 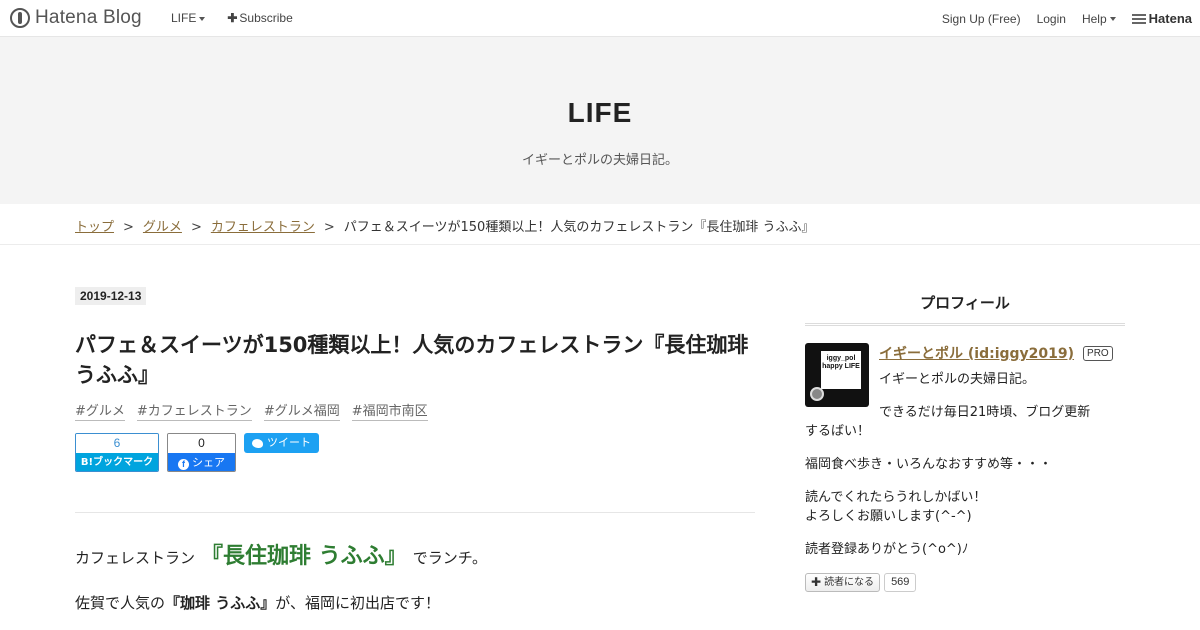 What do you see at coordinates (579, 227) in the screenshot?
I see `breadcrumb-current: パフェ＆スイーツが150種類以上！人気のカフェレストラン『長住珈琲 うふふ』` at bounding box center [579, 227].